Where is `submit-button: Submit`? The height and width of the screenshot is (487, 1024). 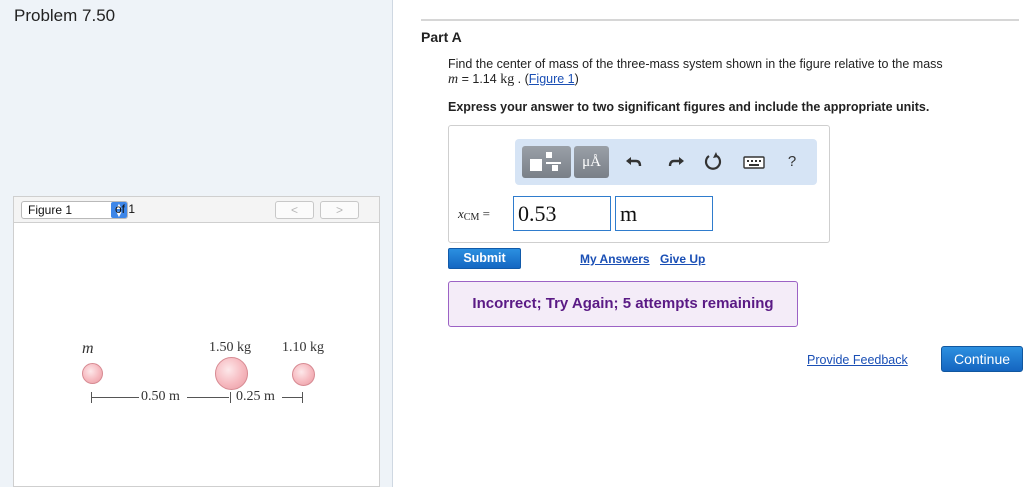 submit-button: Submit is located at coordinates (484, 258).